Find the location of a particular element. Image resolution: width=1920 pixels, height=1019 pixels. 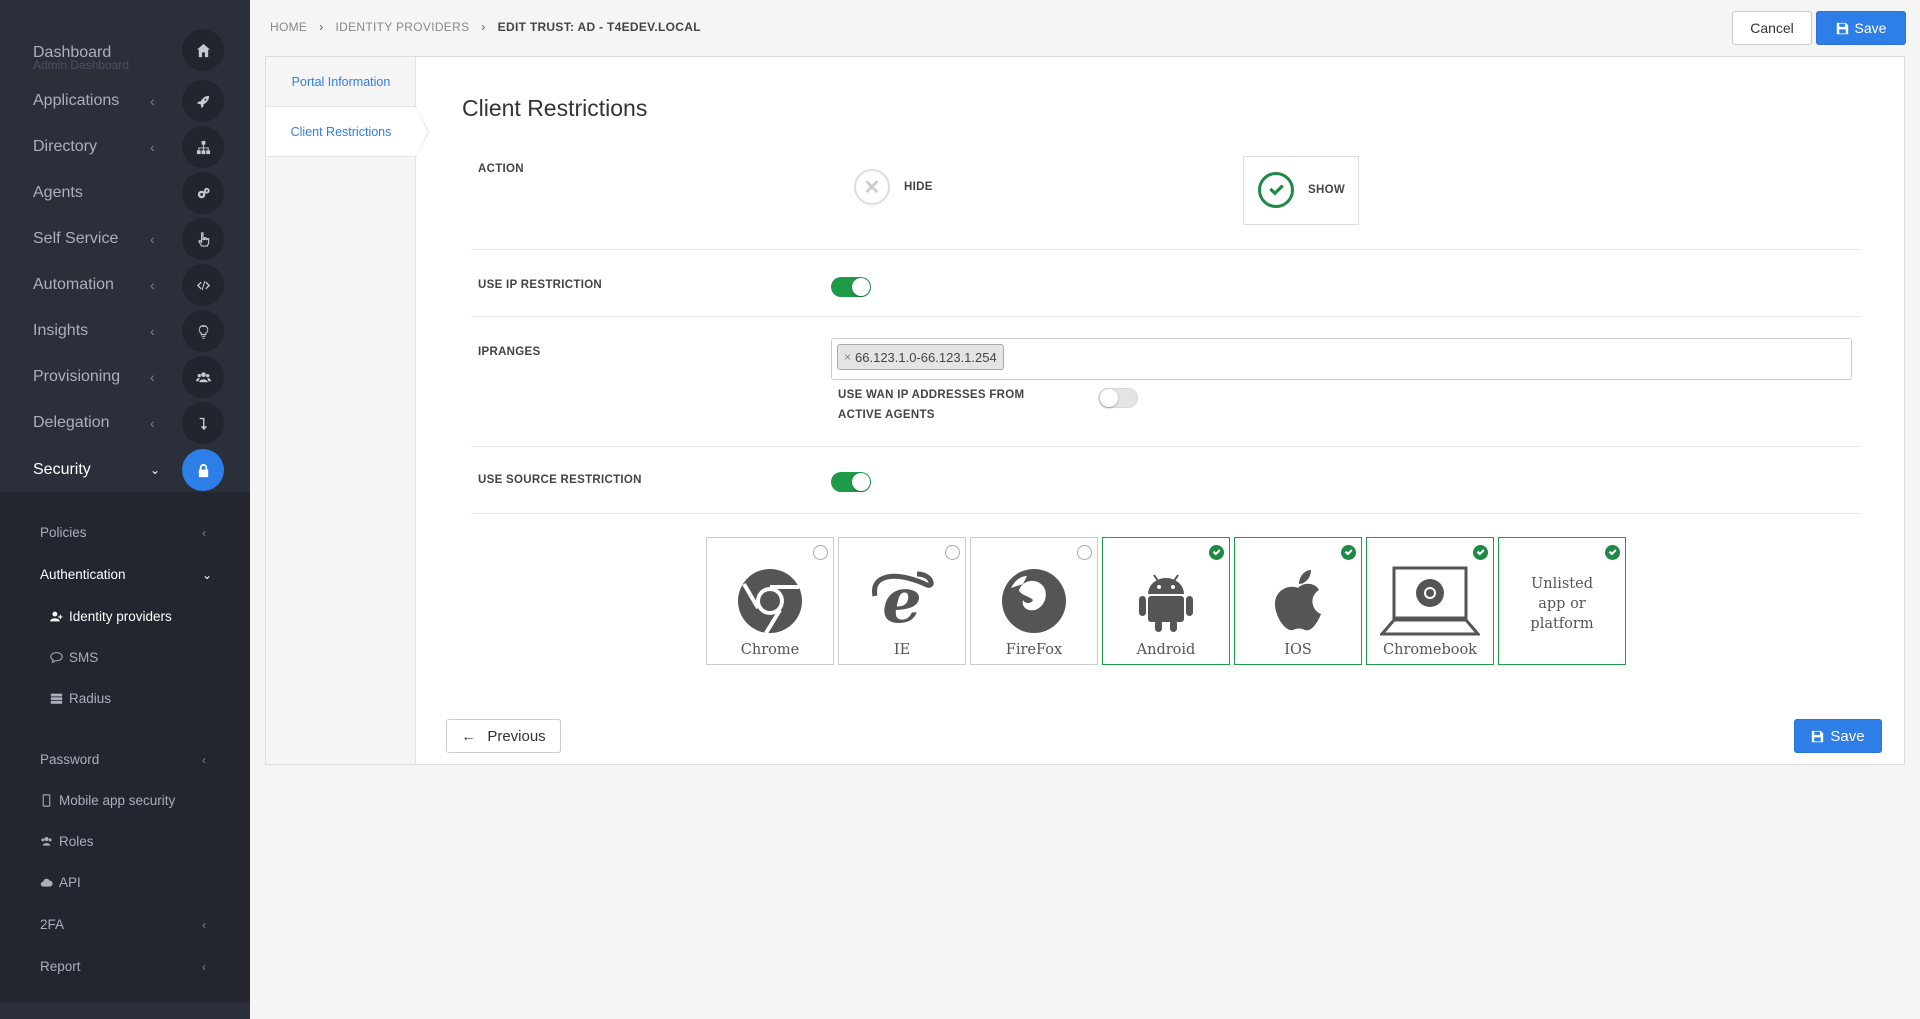

submenu-report: Report ‹ is located at coordinates (123, 966).